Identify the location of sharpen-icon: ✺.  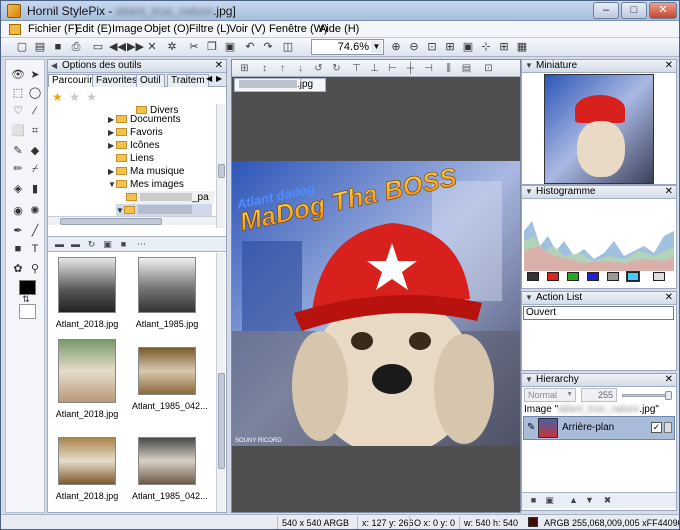
(35, 211).